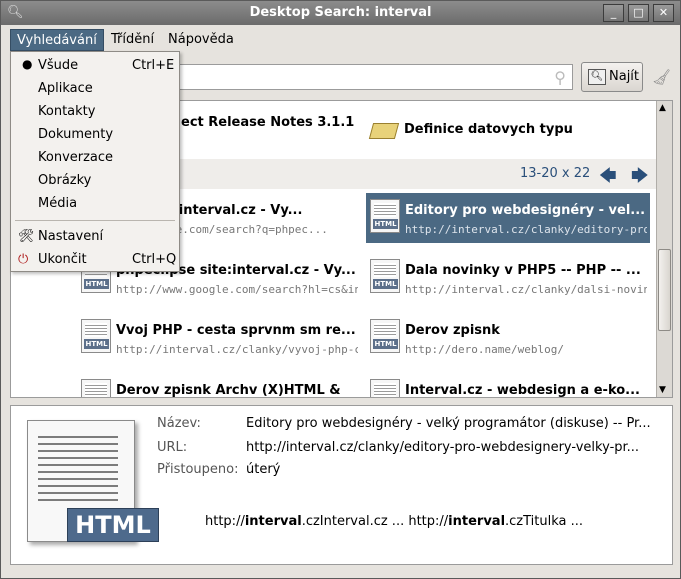 The height and width of the screenshot is (579, 681). What do you see at coordinates (624, 76) in the screenshot?
I see `find-button-label: Najít` at bounding box center [624, 76].